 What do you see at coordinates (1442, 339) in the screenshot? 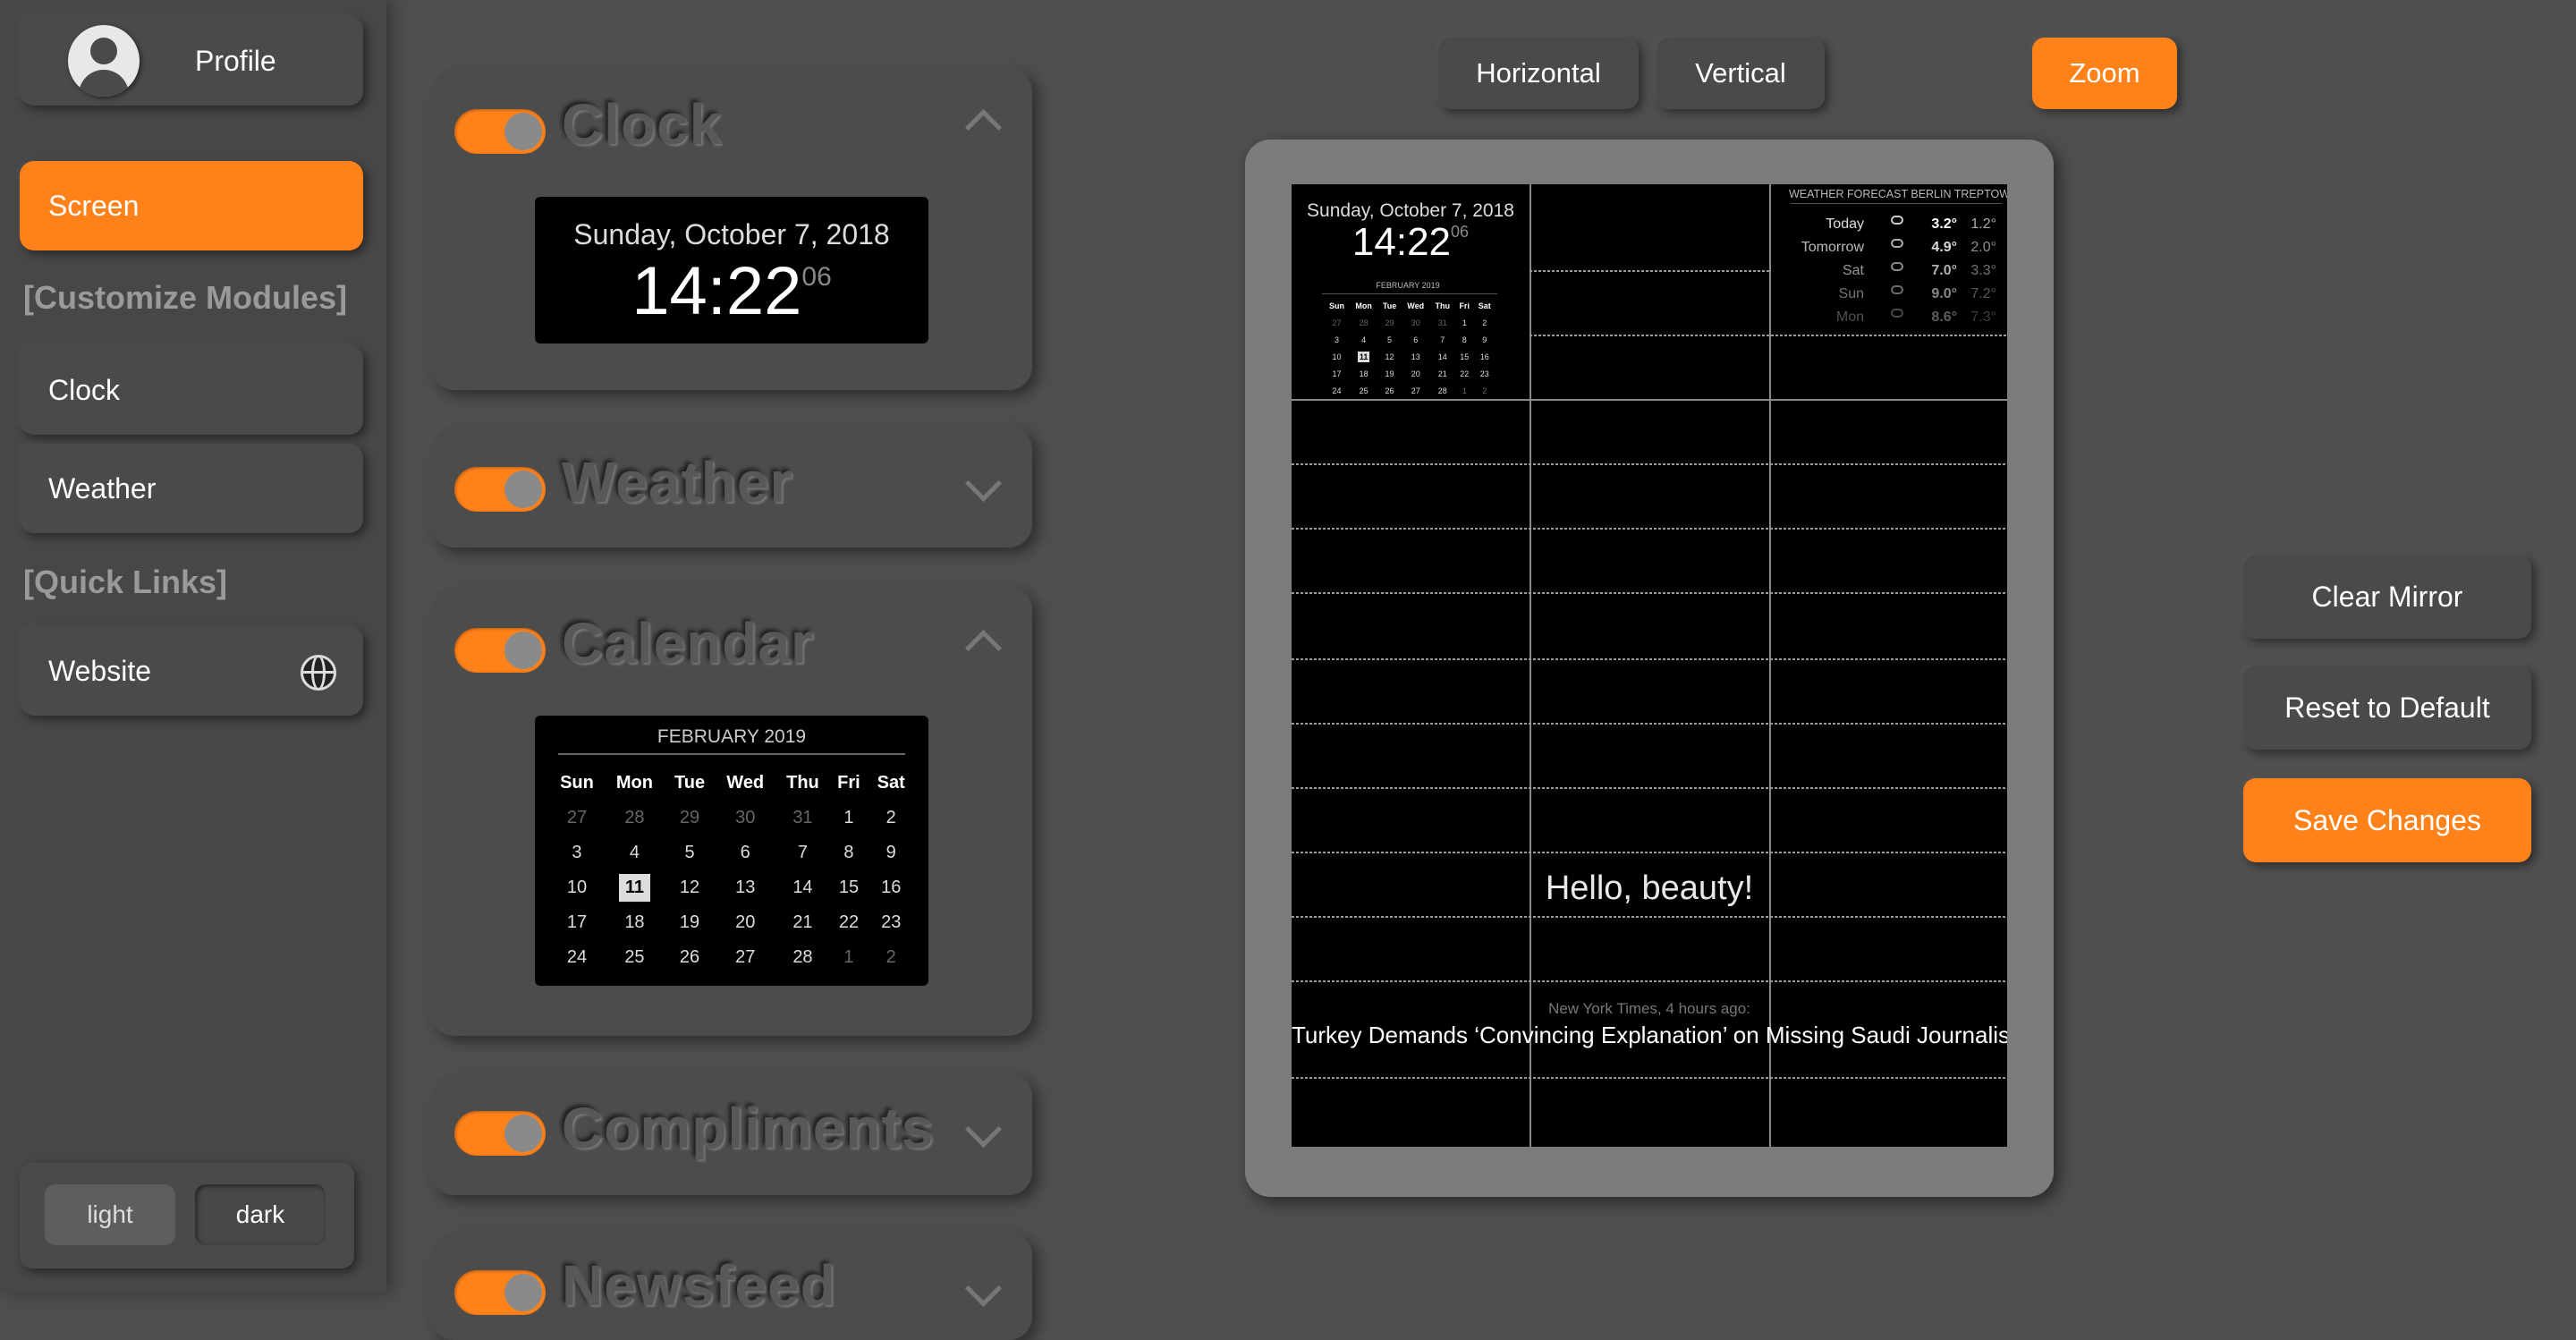
I see `calendar-day: 7` at bounding box center [1442, 339].